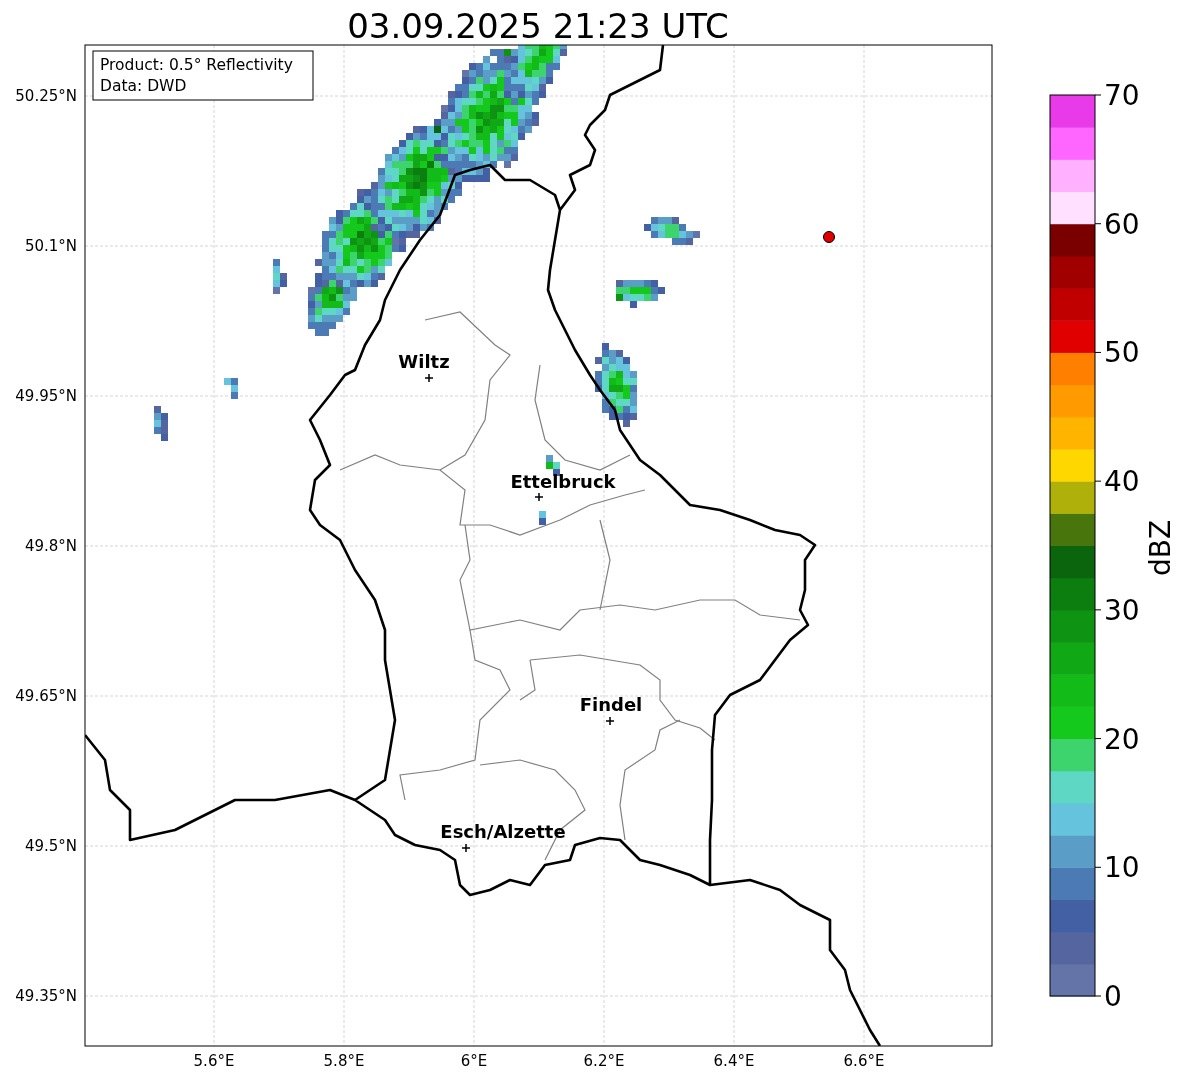 The width and height of the screenshot is (1184, 1081). I want to click on info-text: Data: DWD, so click(143, 86).